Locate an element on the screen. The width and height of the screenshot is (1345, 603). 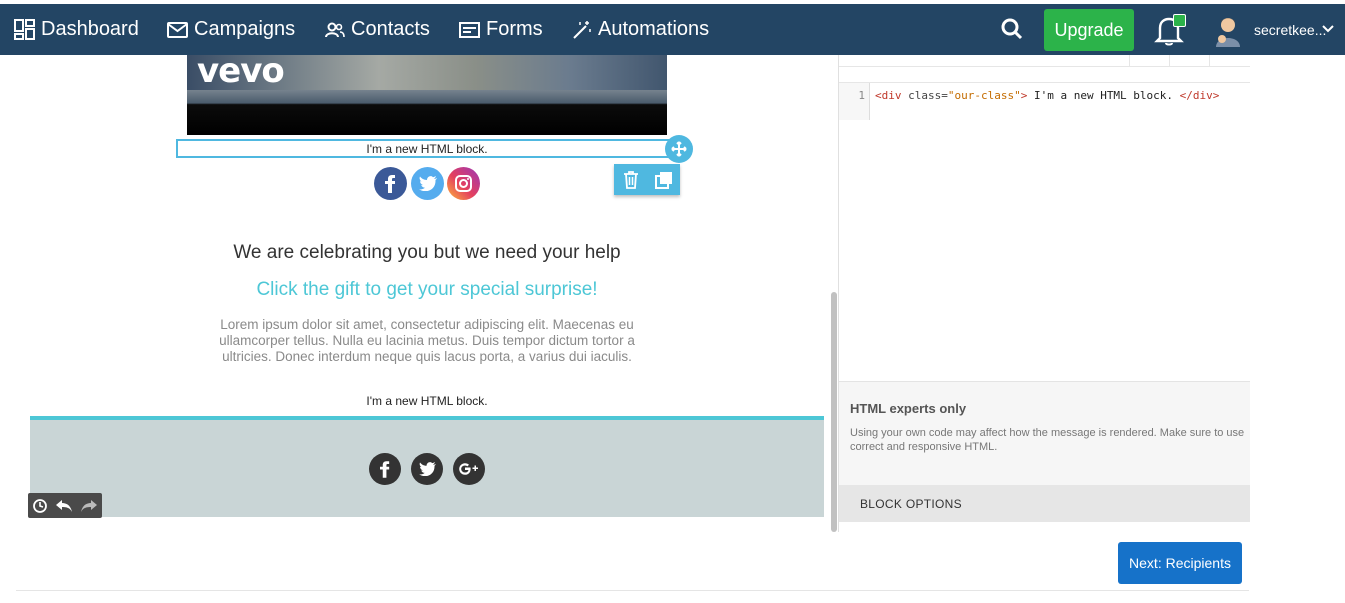
contacts-icon is located at coordinates (335, 29).